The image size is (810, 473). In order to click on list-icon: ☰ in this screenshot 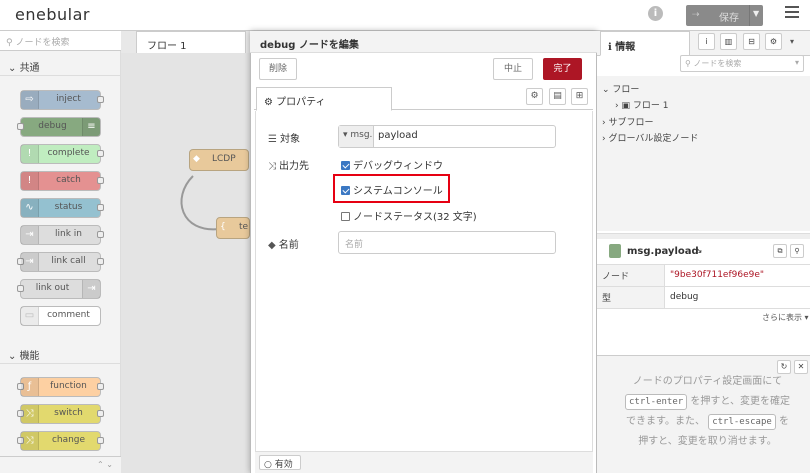, I will do `click(272, 139)`.